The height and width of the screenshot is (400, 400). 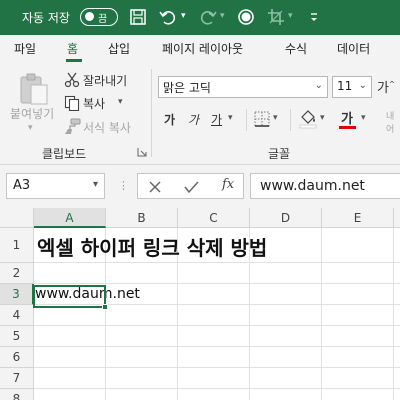 What do you see at coordinates (169, 119) in the screenshot?
I see `bold-button: 가` at bounding box center [169, 119].